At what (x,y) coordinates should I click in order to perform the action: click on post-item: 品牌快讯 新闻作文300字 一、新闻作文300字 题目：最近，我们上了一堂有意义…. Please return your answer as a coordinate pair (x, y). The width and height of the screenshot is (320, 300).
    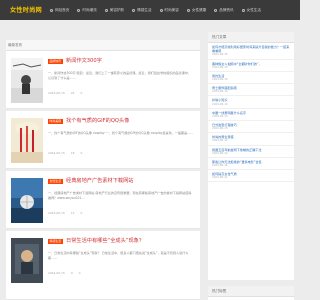
    Looking at the image, I should click on (103, 80).